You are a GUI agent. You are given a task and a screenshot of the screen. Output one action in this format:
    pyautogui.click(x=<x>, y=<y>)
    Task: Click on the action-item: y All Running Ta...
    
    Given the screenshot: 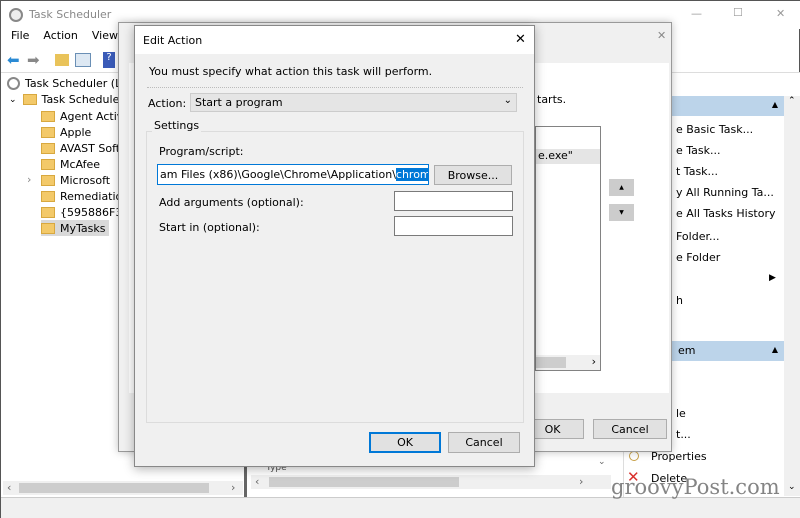 What is the action you would take?
    pyautogui.click(x=725, y=192)
    